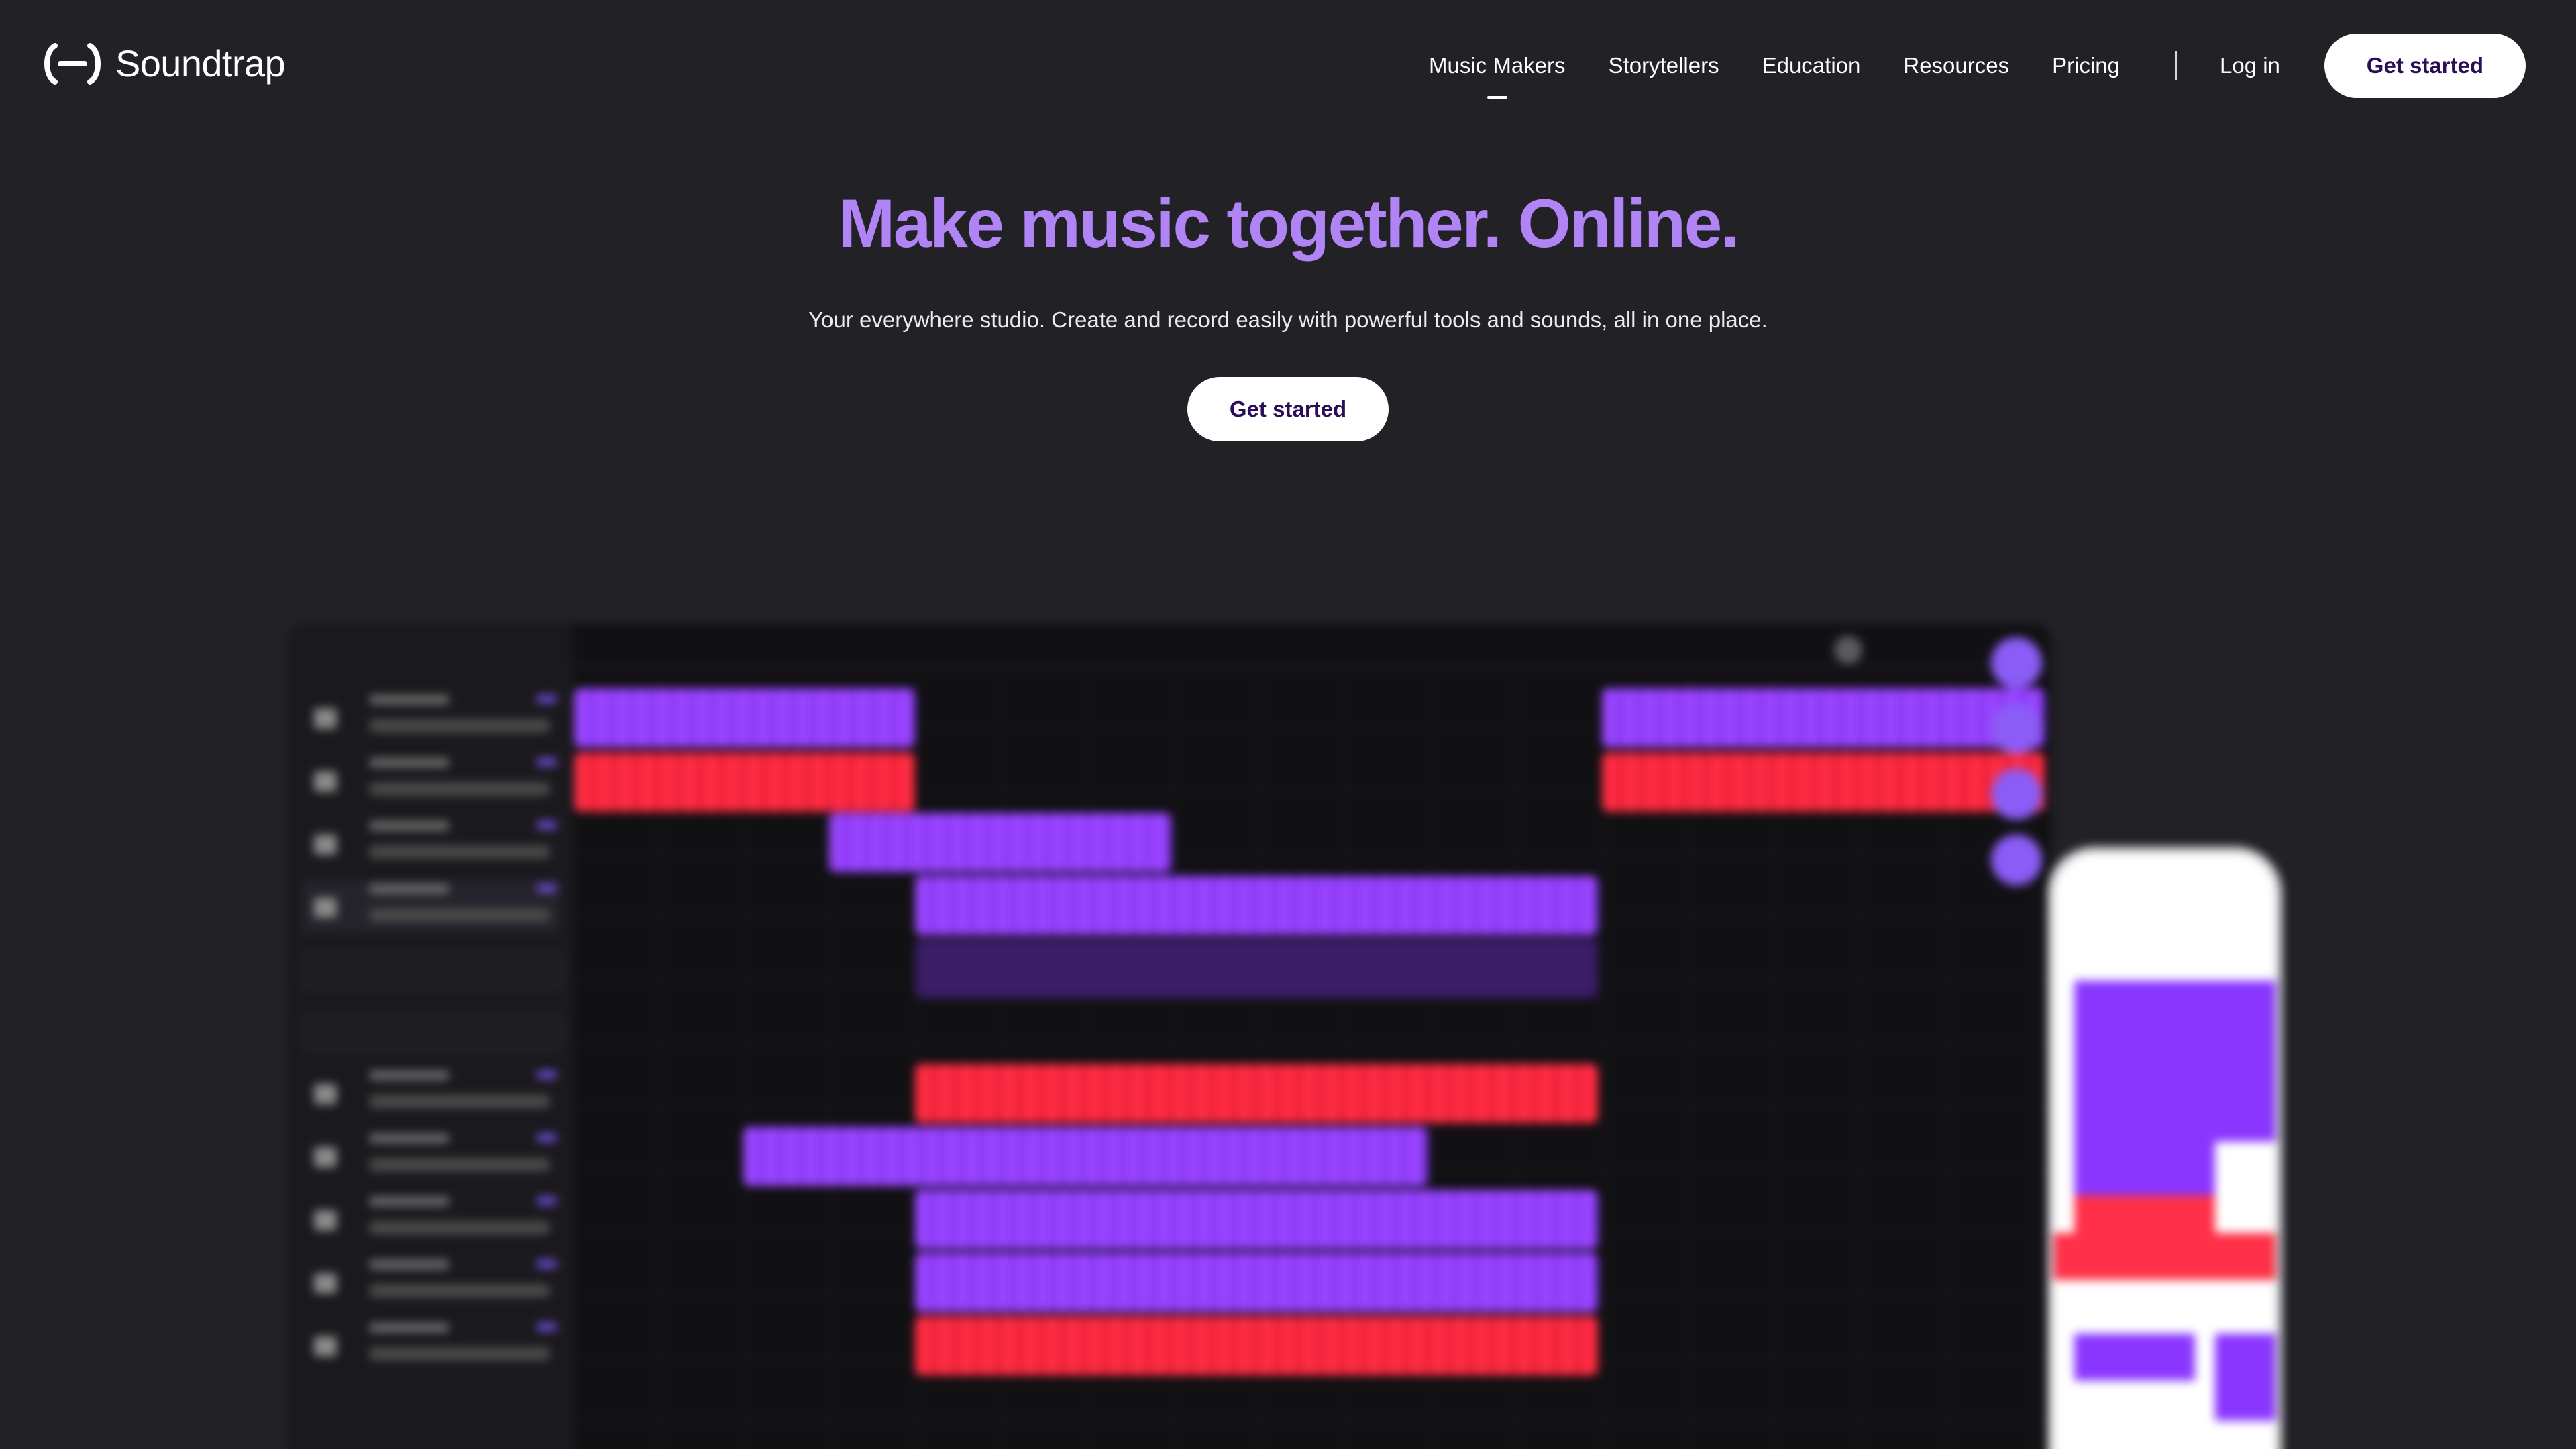 The image size is (2576, 1449). I want to click on header-get-started-button: Get started, so click(2425, 66).